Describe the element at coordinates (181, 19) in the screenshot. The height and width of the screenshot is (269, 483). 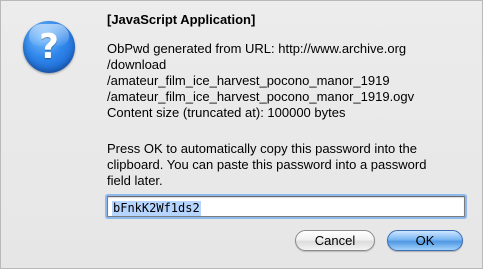
I see `dialog-title: [JavaScript Application]` at that location.